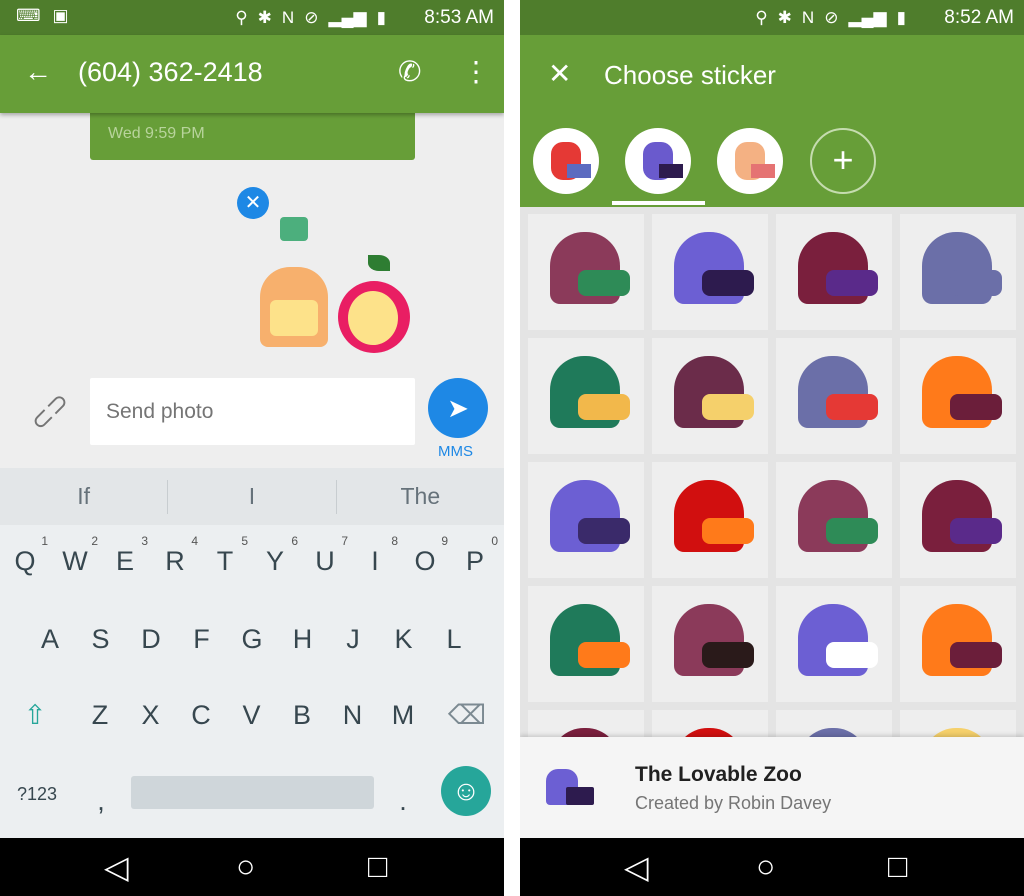 Image resolution: width=1024 pixels, height=896 pixels. What do you see at coordinates (303, 639) in the screenshot?
I see `key-h: H` at bounding box center [303, 639].